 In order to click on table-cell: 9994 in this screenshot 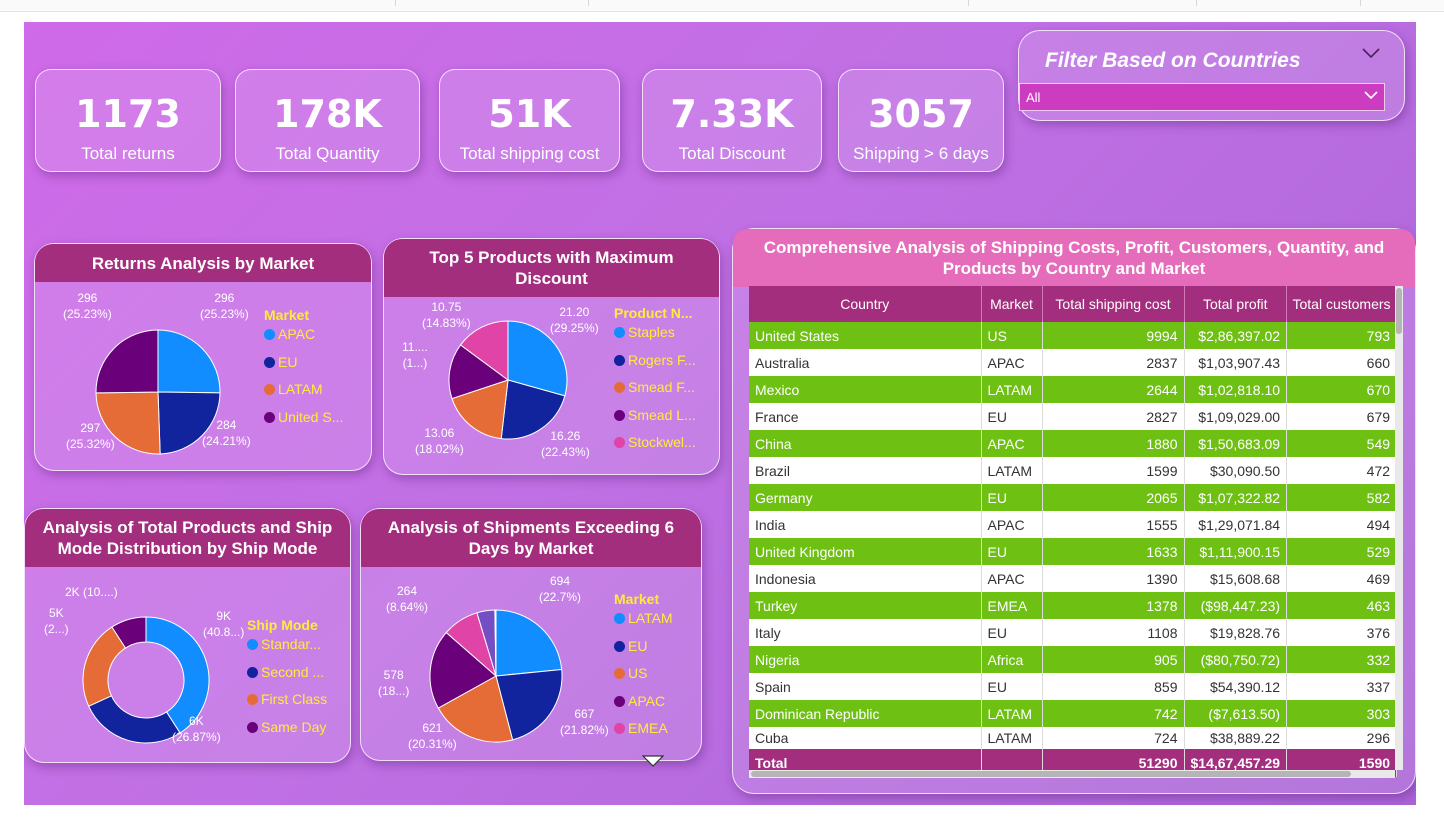, I will do `click(1113, 335)`.